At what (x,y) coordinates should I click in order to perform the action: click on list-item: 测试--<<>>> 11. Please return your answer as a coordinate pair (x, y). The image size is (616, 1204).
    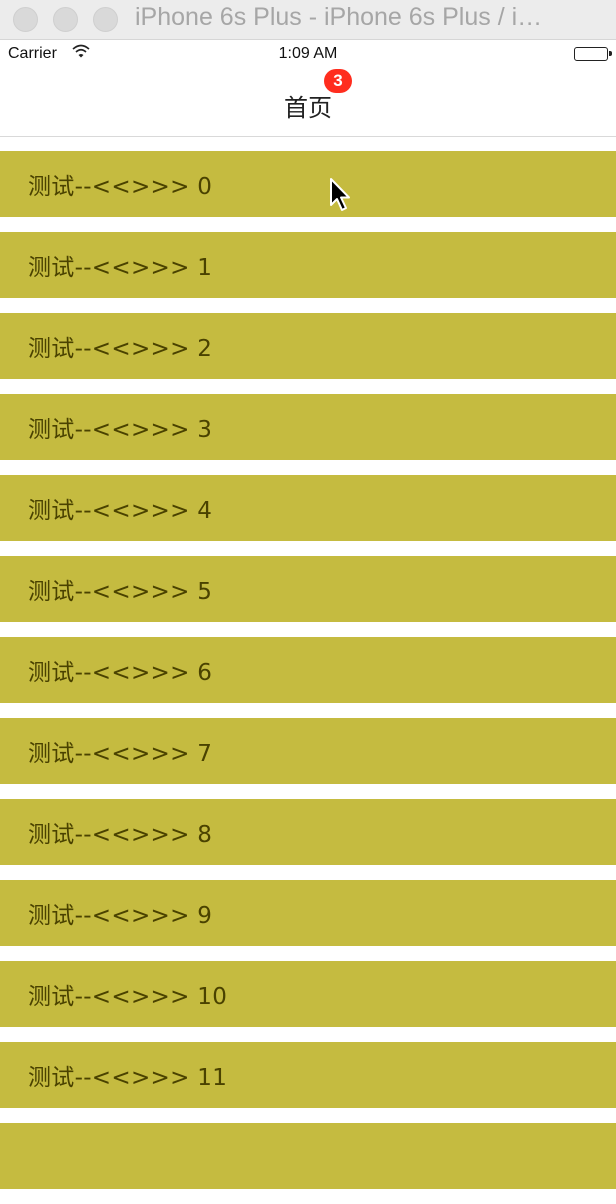
    Looking at the image, I should click on (308, 1075).